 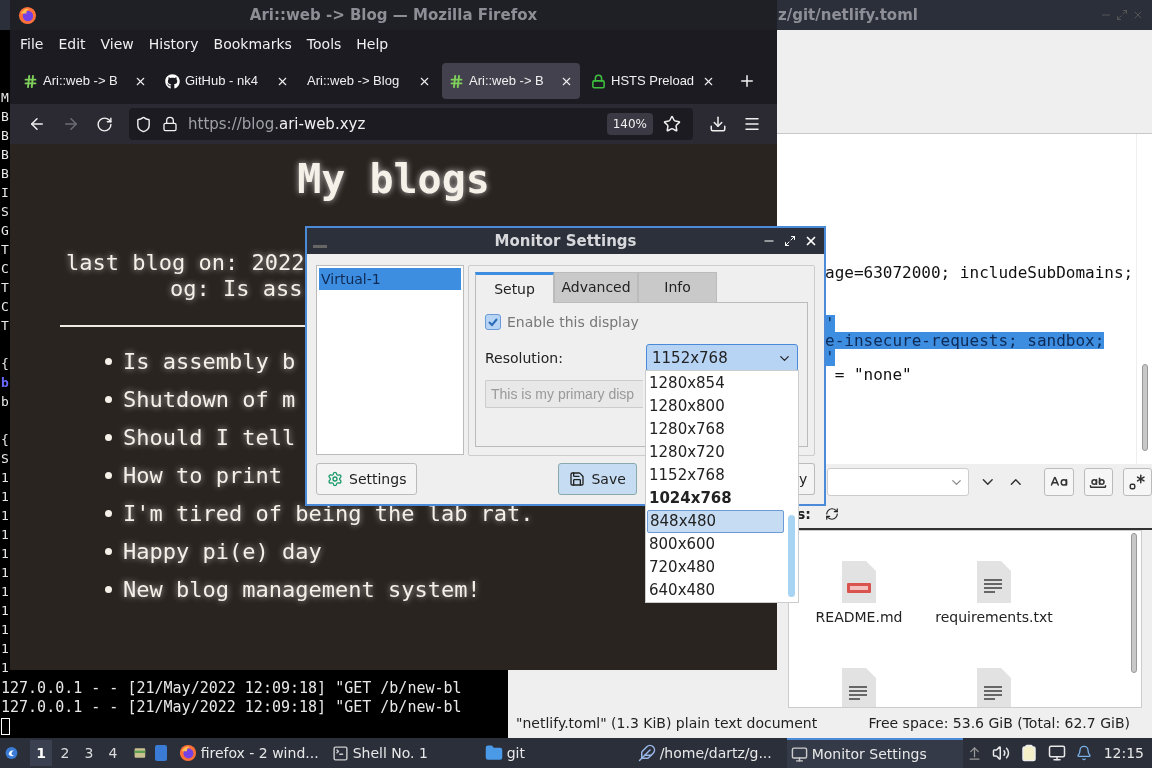 I want to click on address-bar: https://blog.ari-web.xyz 140%, so click(x=411, y=124).